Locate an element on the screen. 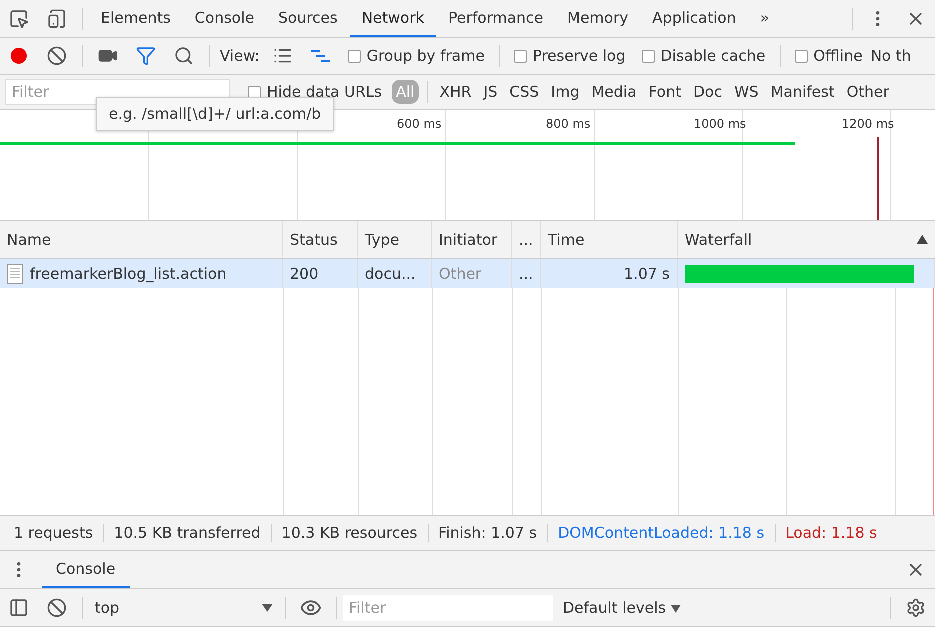  table-cell: 200 is located at coordinates (304, 273).